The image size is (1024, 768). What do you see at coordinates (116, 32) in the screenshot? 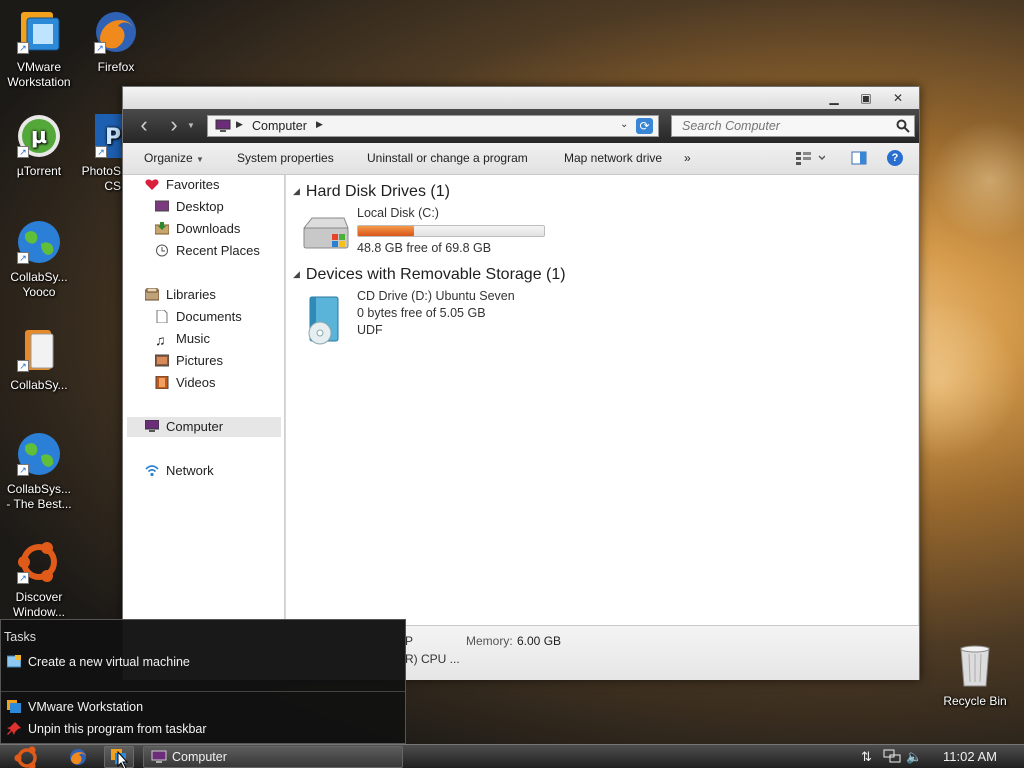
I see `firefox-icon: ↗` at bounding box center [116, 32].